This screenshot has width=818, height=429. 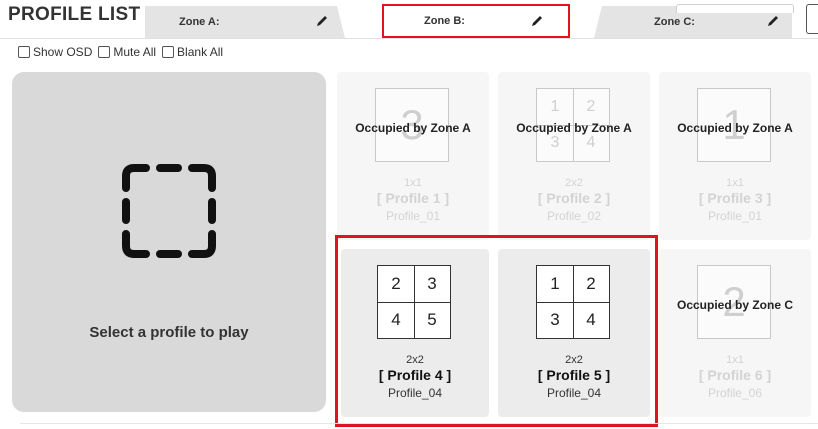 What do you see at coordinates (555, 106) in the screenshot?
I see `preview-cell: 1` at bounding box center [555, 106].